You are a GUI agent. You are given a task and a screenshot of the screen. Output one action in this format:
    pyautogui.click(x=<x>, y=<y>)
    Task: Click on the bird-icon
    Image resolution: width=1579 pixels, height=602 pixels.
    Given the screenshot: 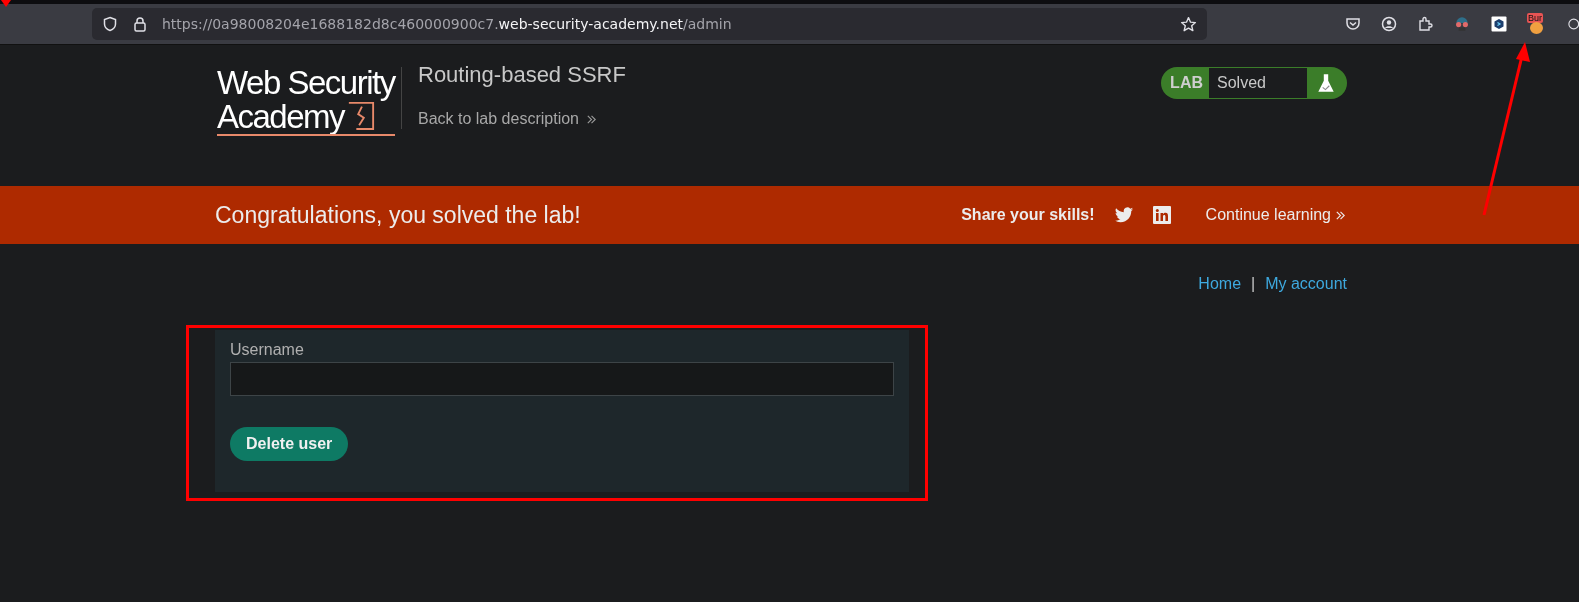 What is the action you would take?
    pyautogui.click(x=1123, y=215)
    